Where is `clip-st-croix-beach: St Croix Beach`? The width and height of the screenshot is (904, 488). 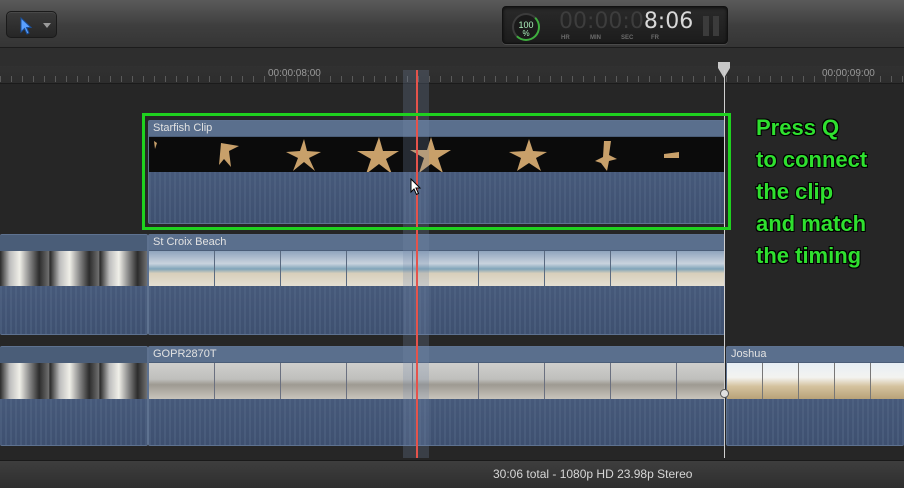
clip-st-croix-beach: St Croix Beach is located at coordinates (436, 284).